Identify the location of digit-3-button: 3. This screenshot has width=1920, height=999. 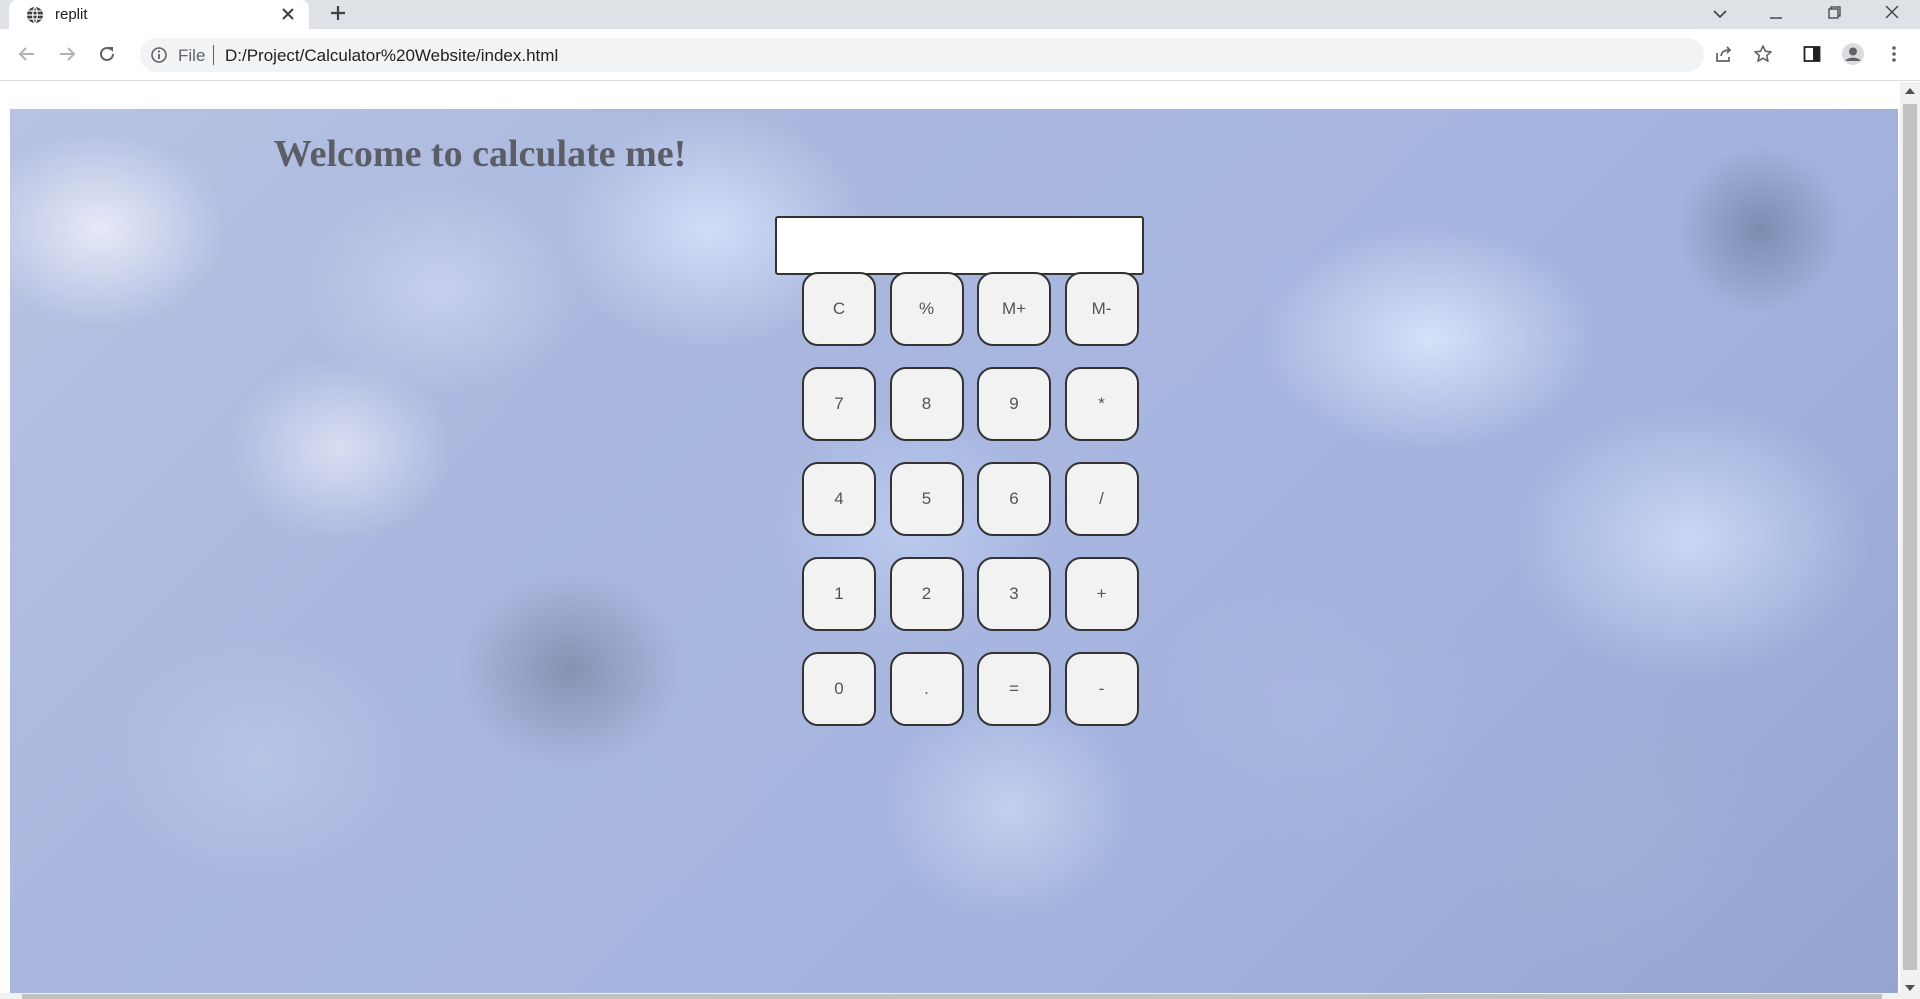
(1014, 594).